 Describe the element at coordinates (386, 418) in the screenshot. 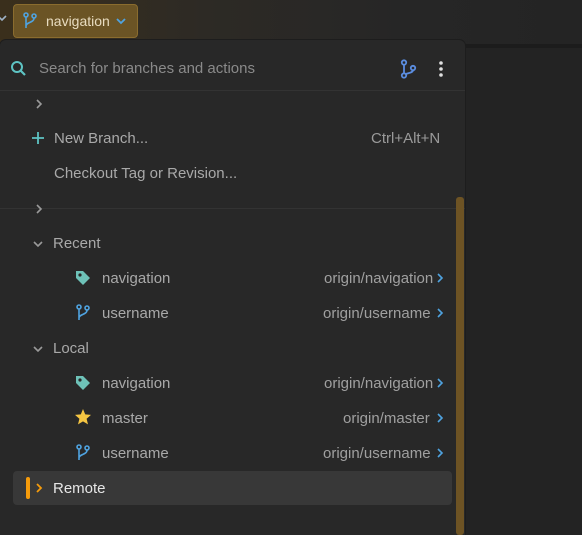

I see `remote-branch: origin/master` at that location.